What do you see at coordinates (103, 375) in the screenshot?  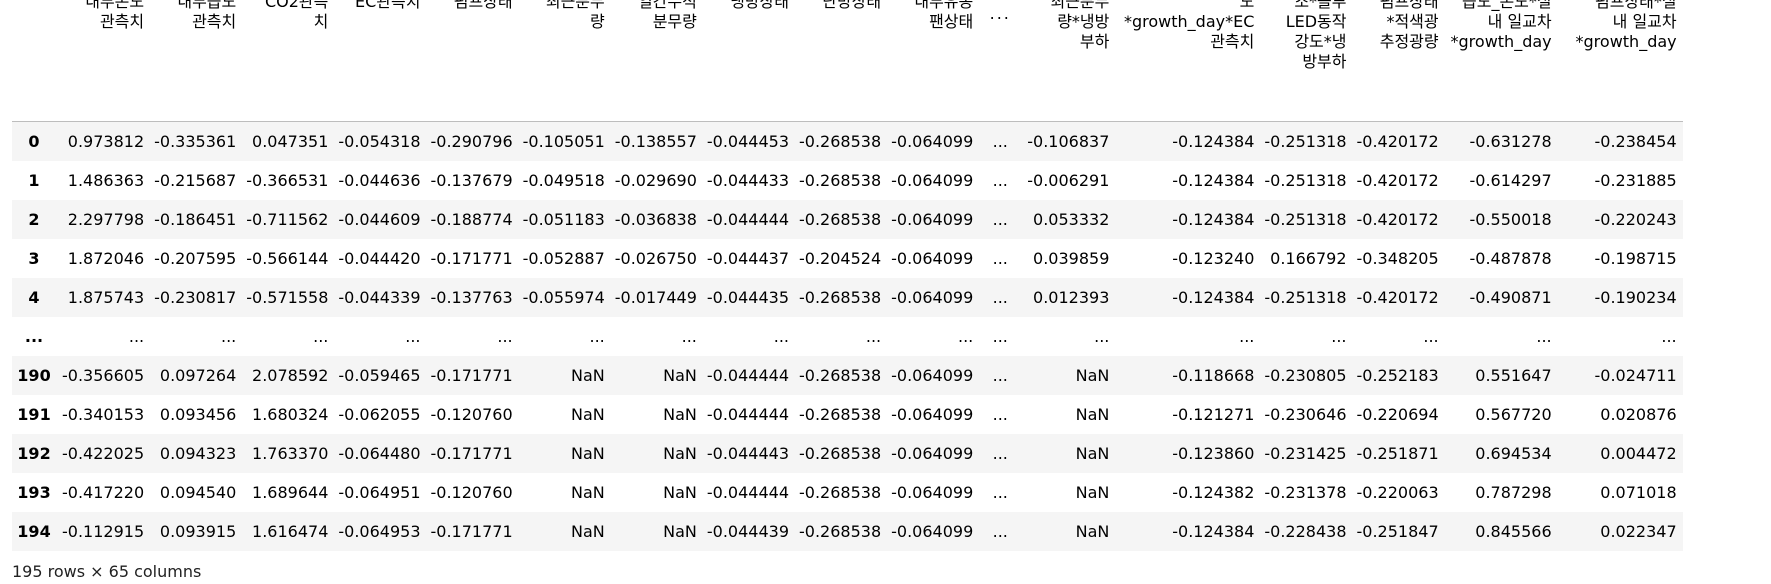 I see `table-cell: -0.356605` at bounding box center [103, 375].